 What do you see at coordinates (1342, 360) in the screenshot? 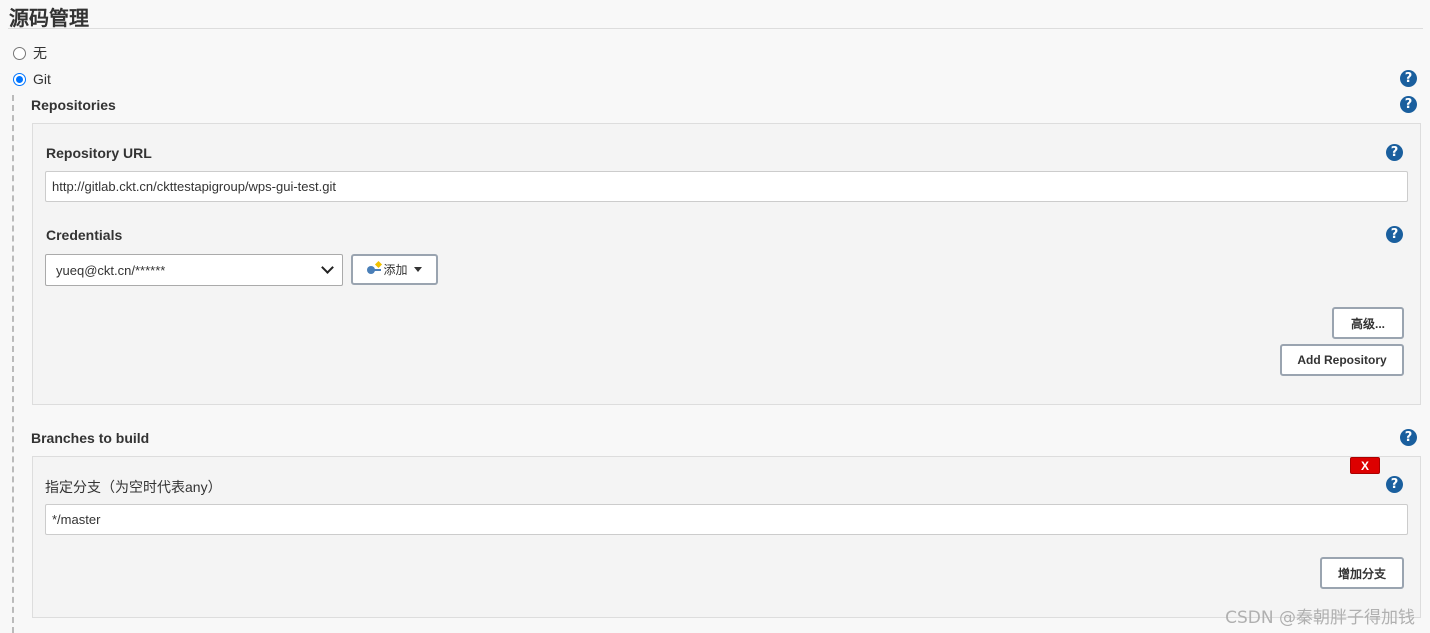
I see `add-repository-button: Add Repository` at bounding box center [1342, 360].